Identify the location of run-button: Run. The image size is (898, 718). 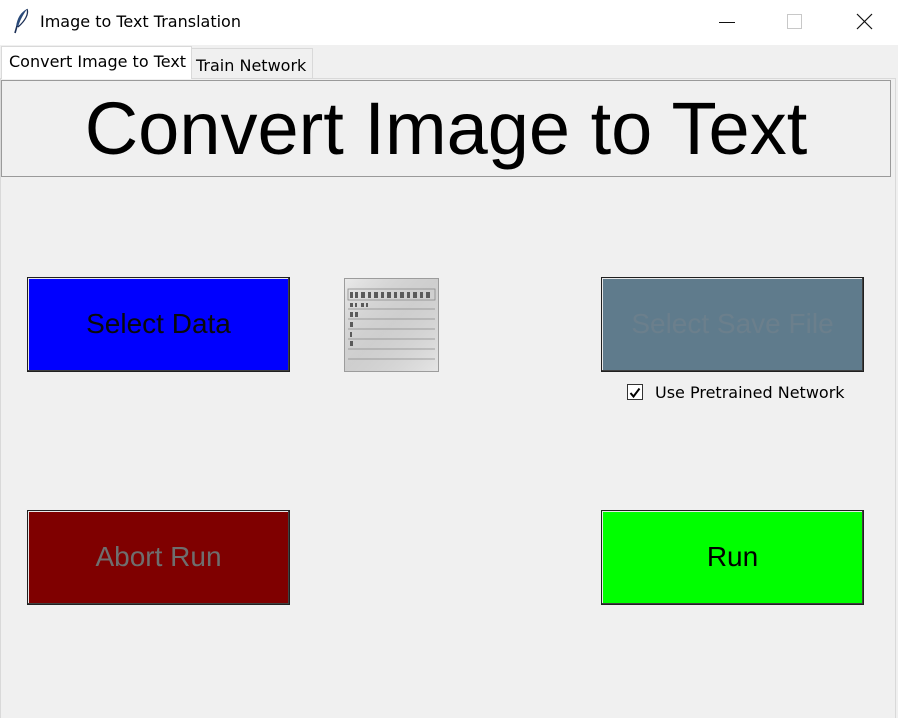
(732, 557).